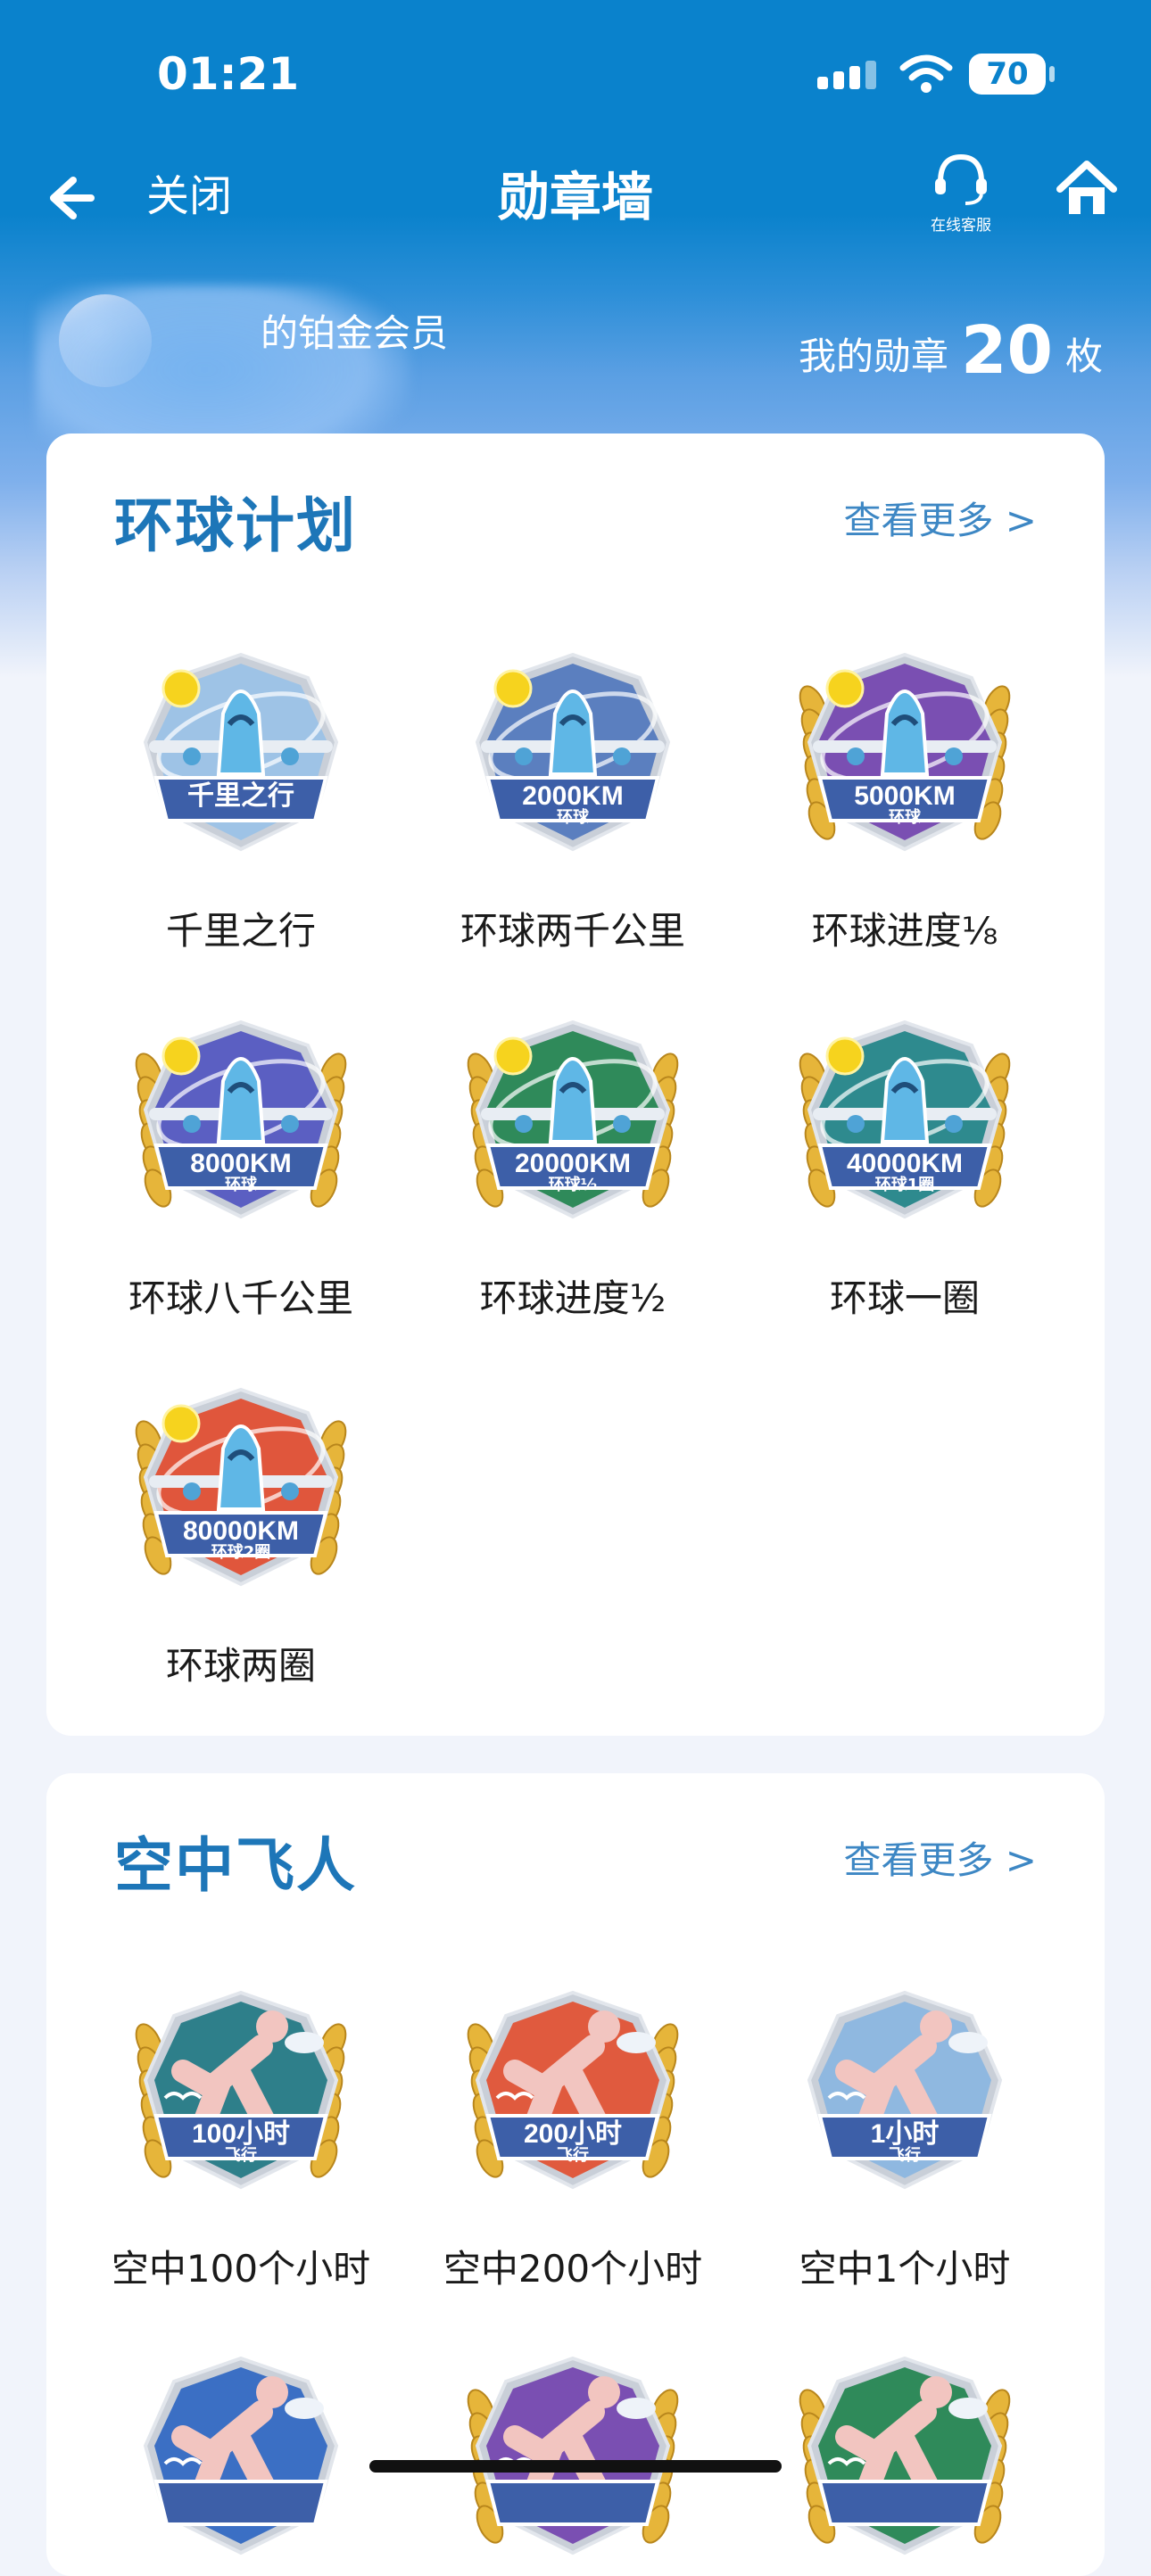 The image size is (1151, 2576). I want to click on badge-name: 千里之行, so click(240, 931).